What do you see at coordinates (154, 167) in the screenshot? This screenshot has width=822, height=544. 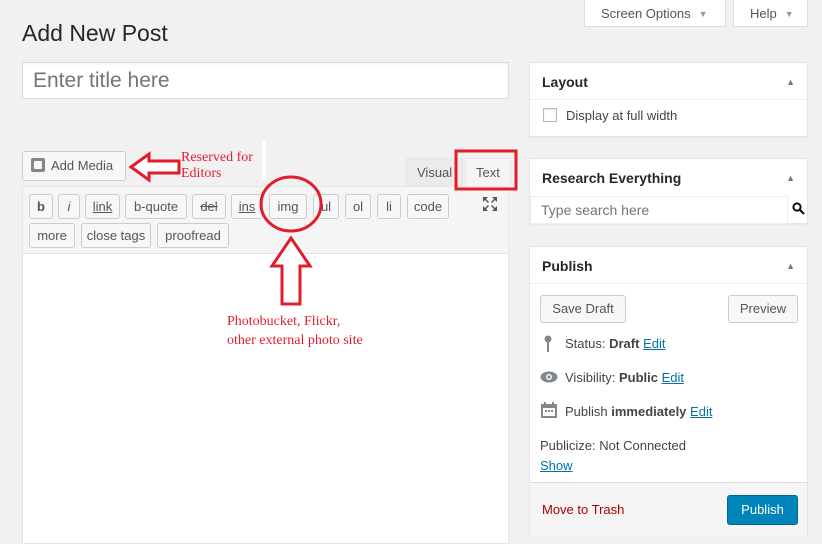 I see `left-arrow-annotation` at bounding box center [154, 167].